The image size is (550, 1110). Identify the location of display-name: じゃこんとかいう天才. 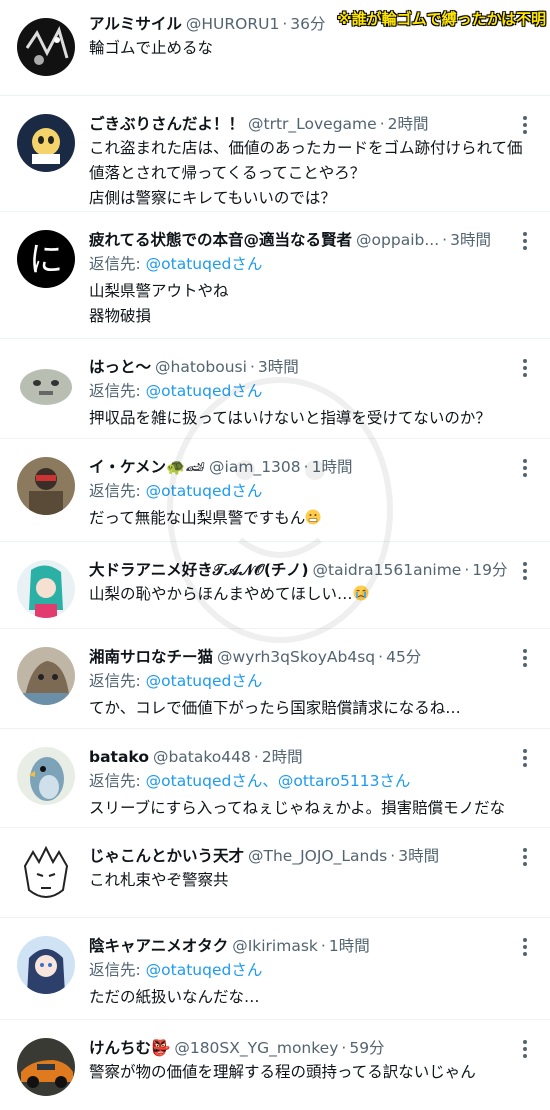
(166, 856).